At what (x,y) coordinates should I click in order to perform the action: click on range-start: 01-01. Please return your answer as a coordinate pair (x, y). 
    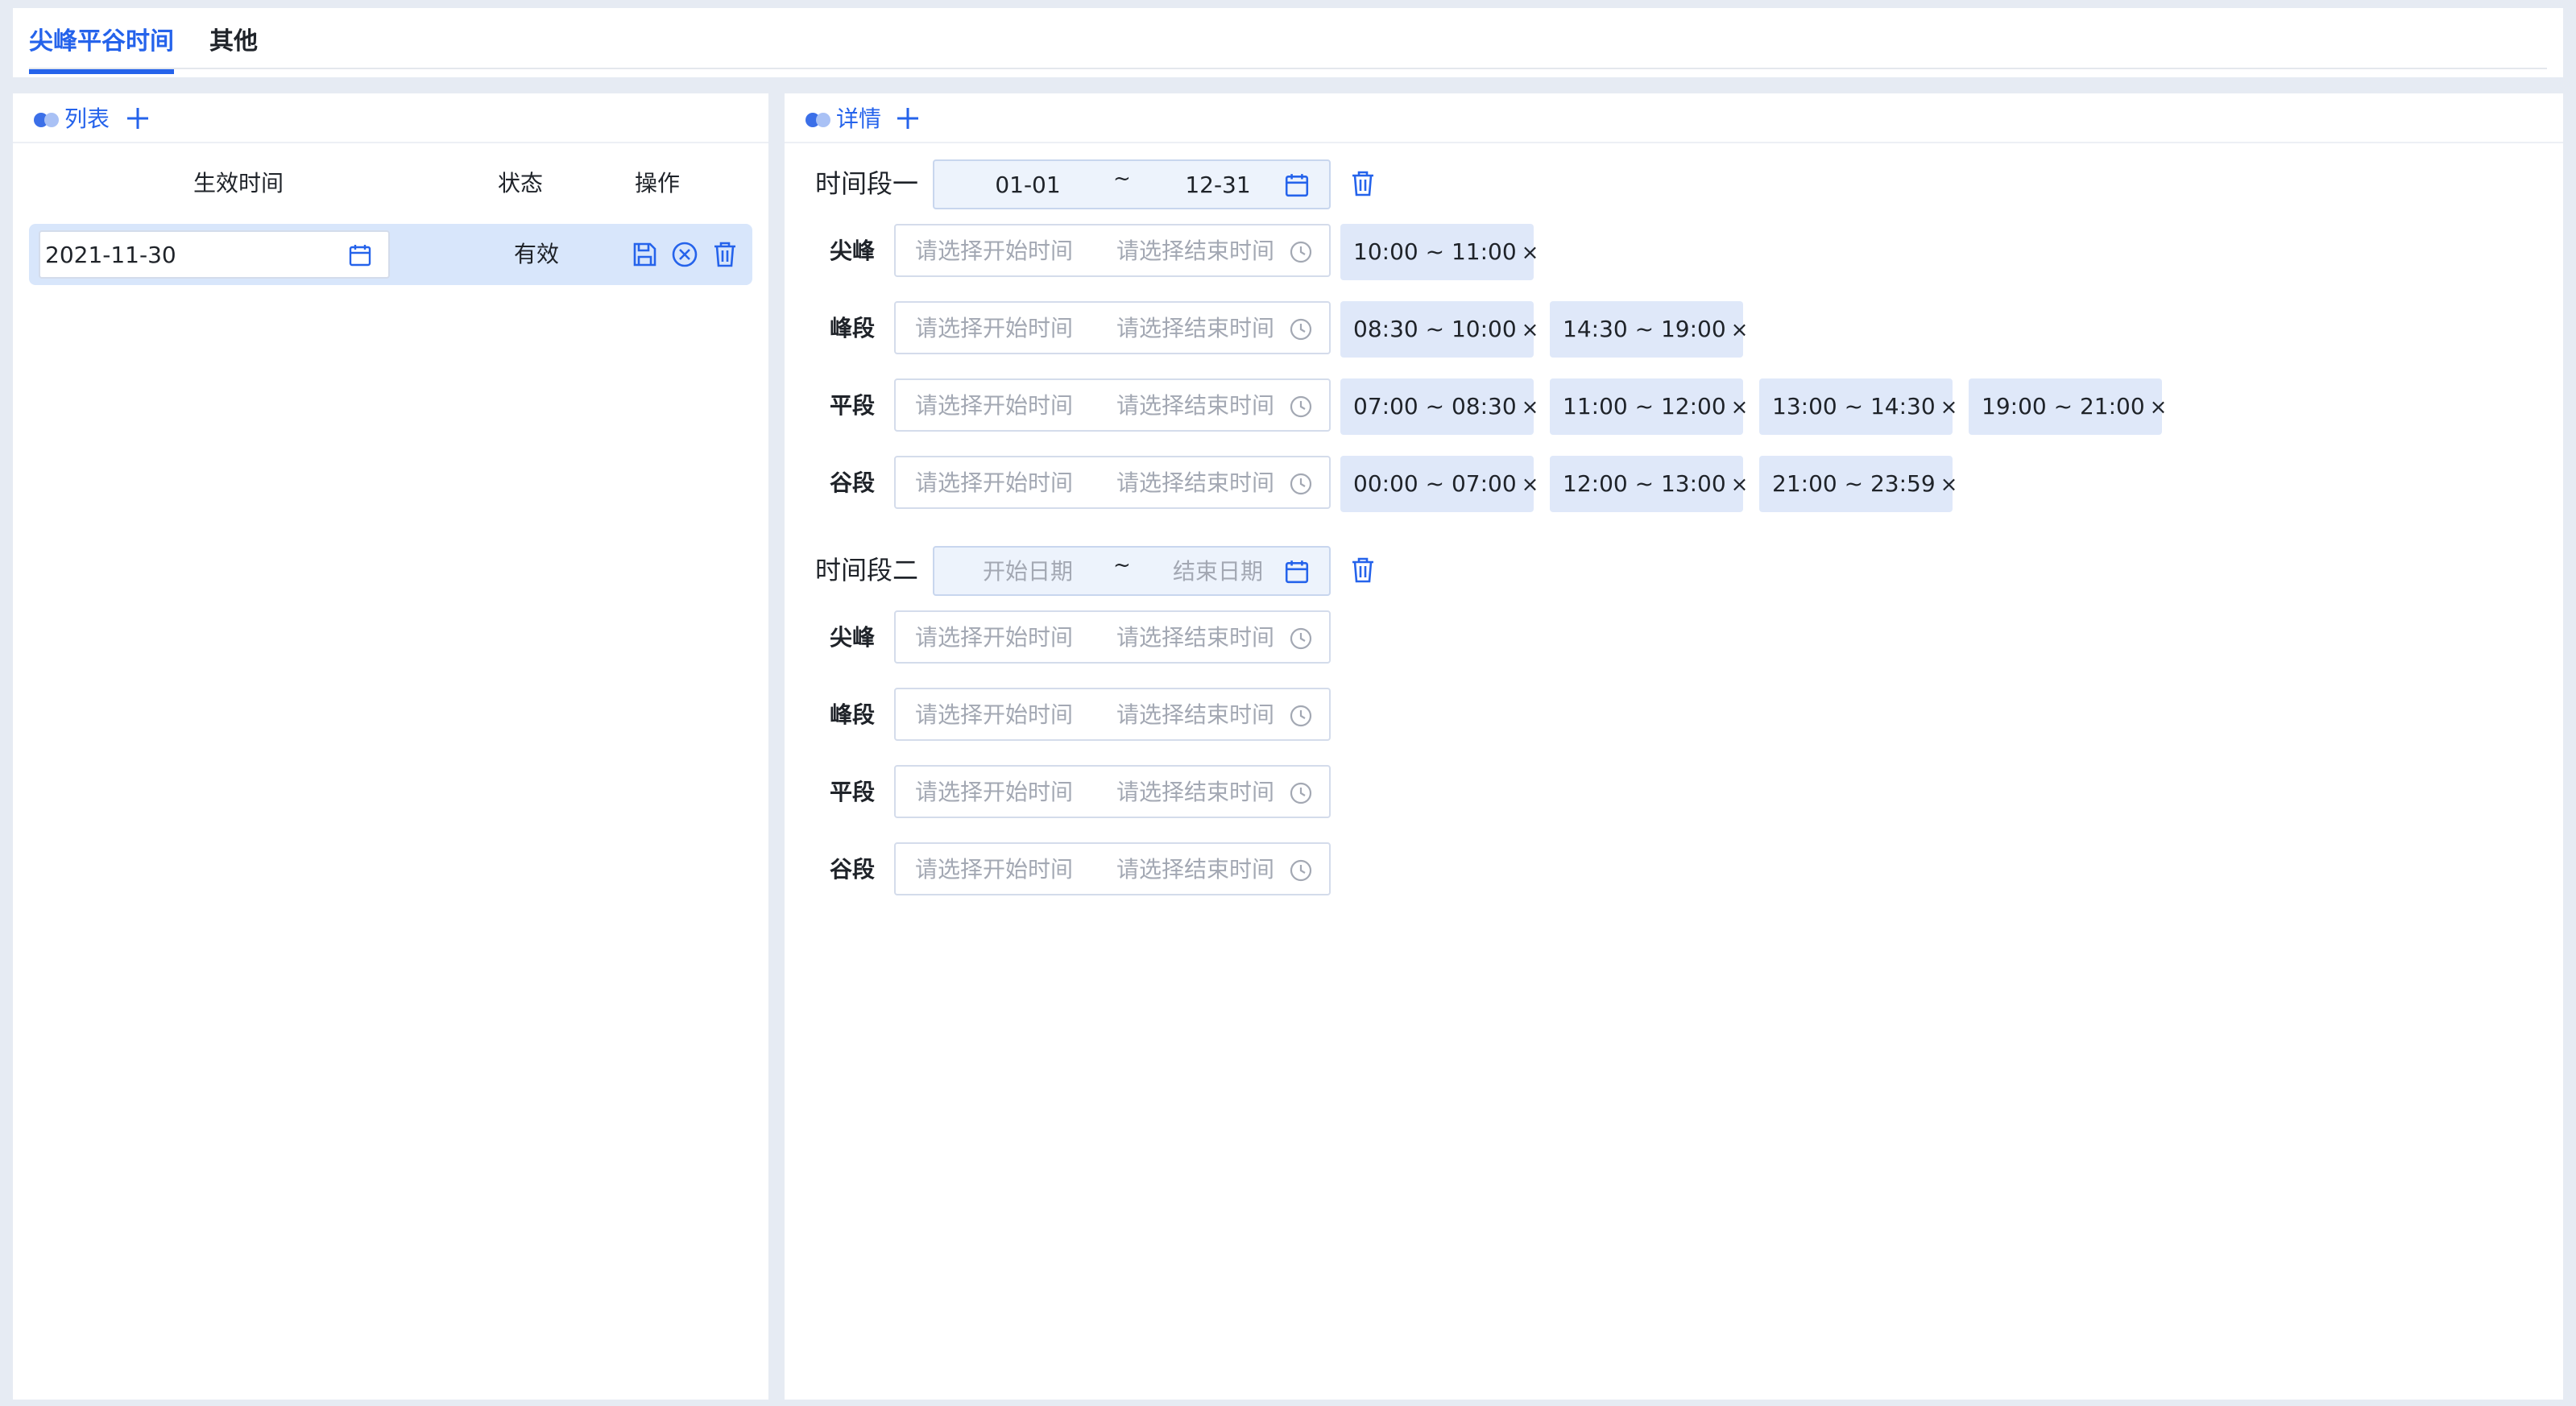
    Looking at the image, I should click on (1028, 185).